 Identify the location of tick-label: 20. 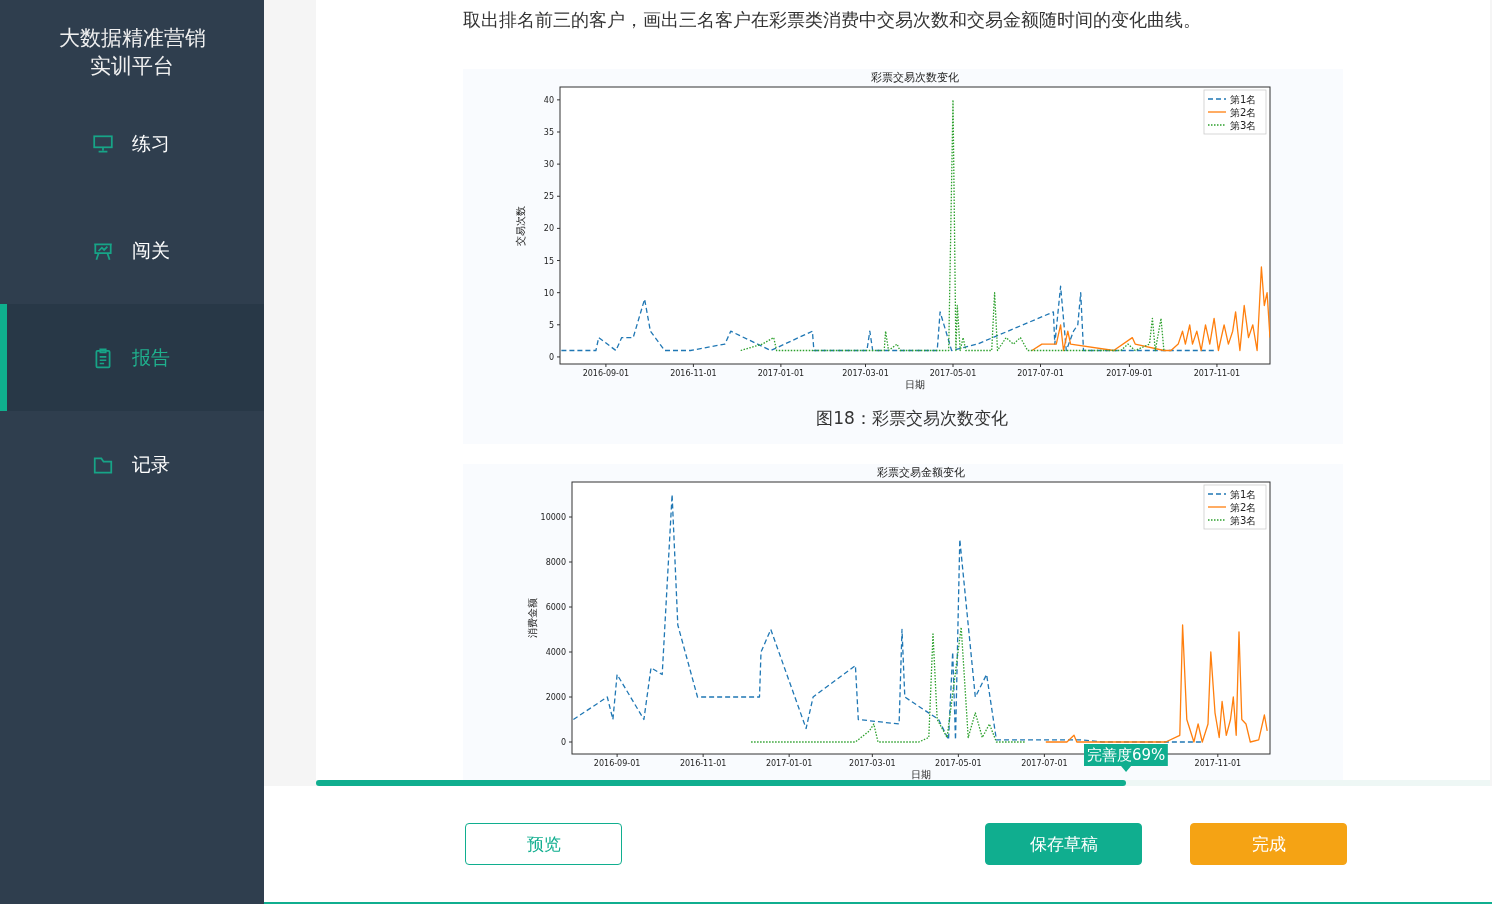
(548, 229).